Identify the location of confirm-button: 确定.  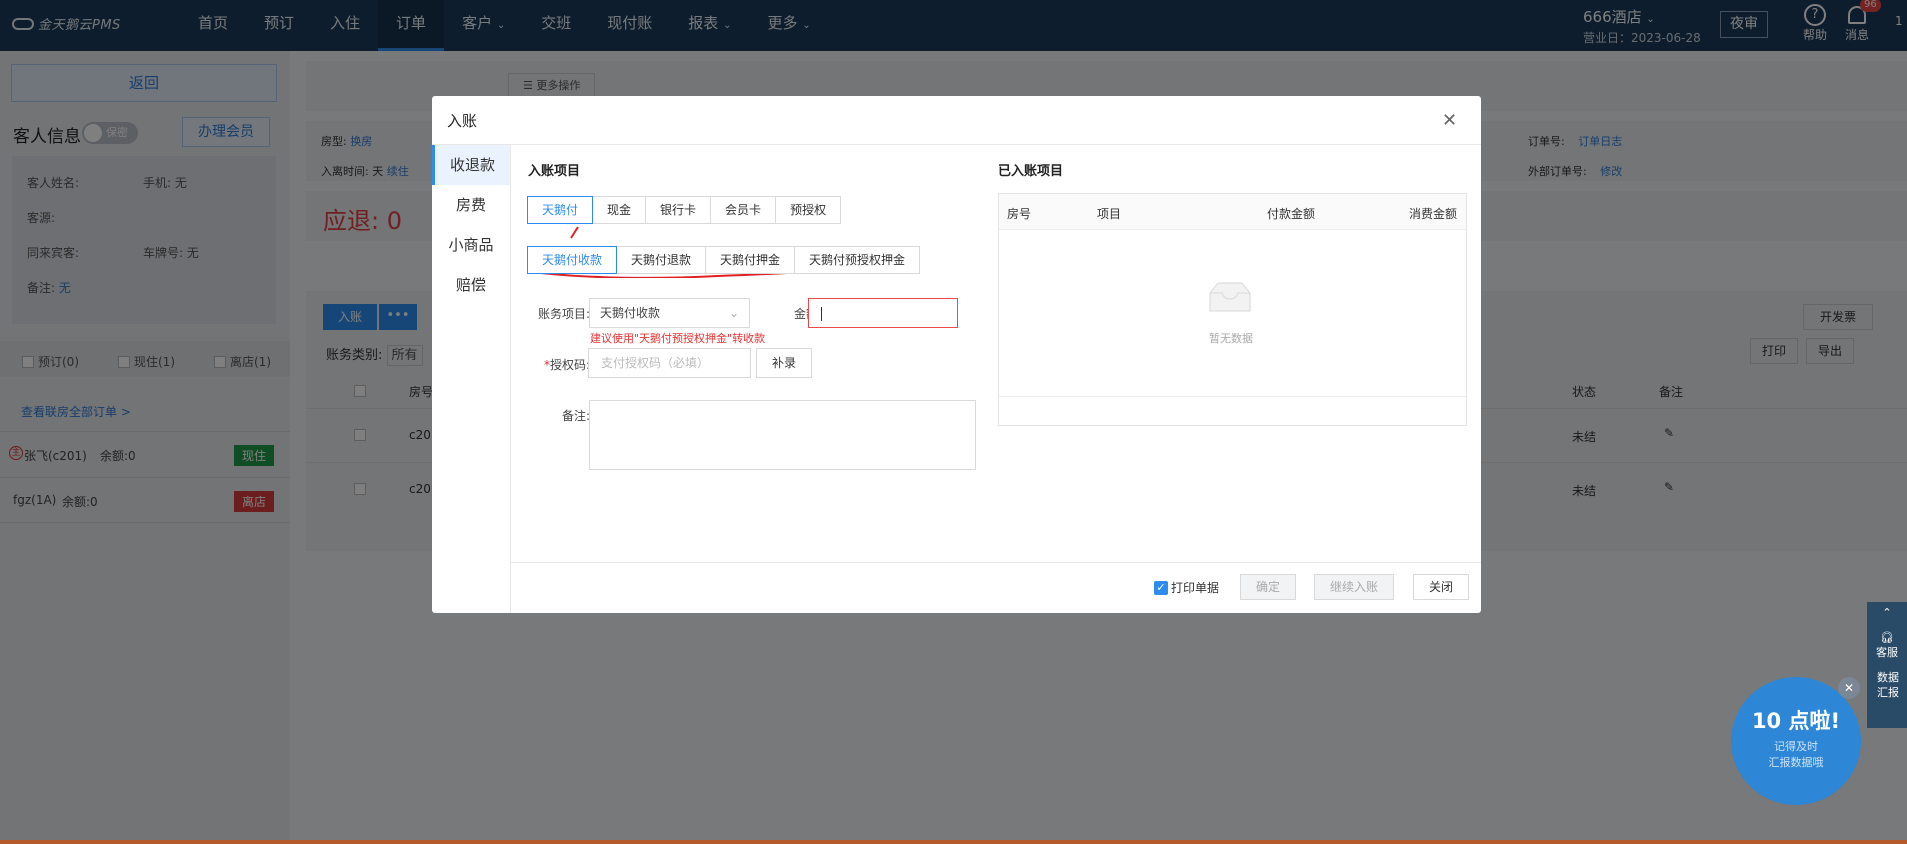
(1268, 587).